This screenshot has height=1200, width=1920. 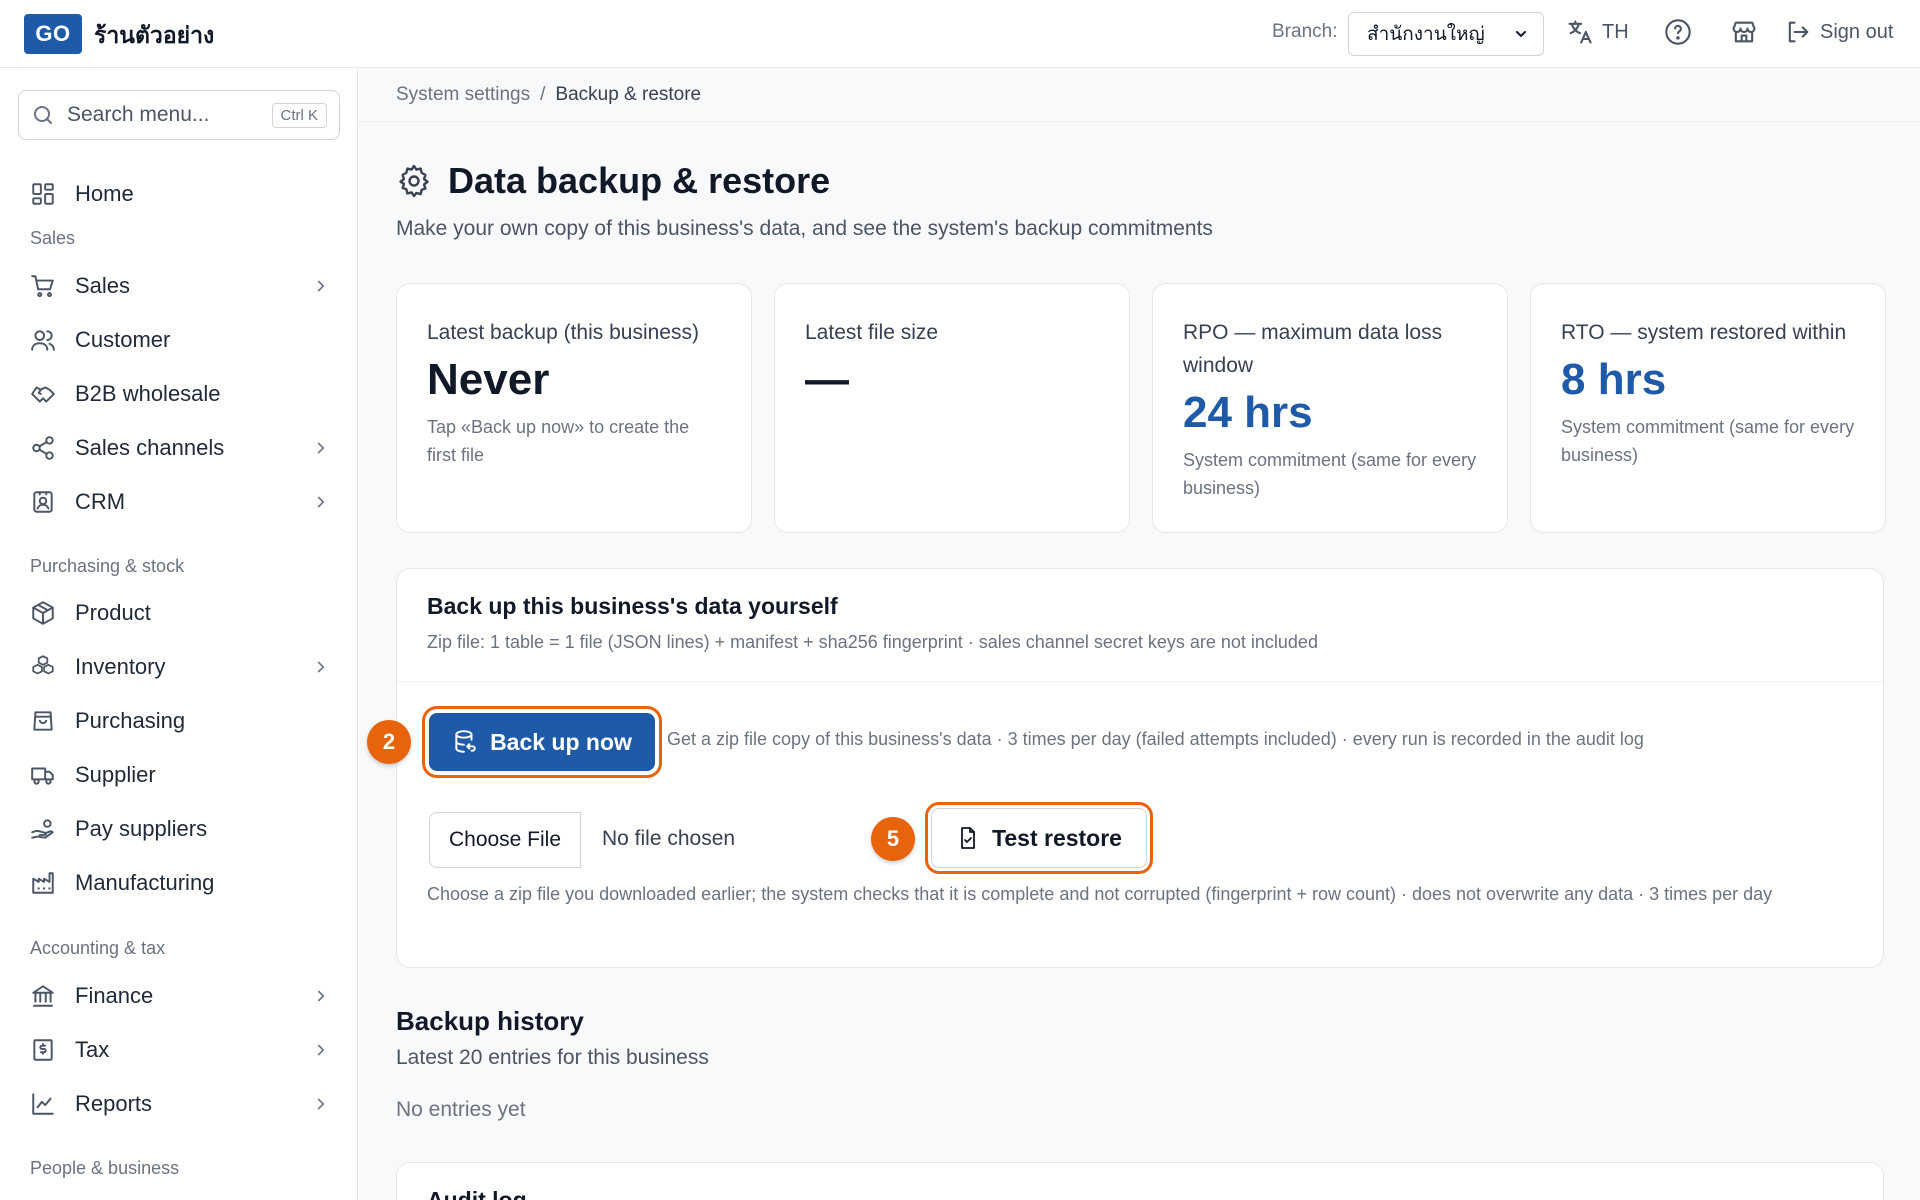 What do you see at coordinates (104, 193) in the screenshot?
I see `sidebar-item-label: Home` at bounding box center [104, 193].